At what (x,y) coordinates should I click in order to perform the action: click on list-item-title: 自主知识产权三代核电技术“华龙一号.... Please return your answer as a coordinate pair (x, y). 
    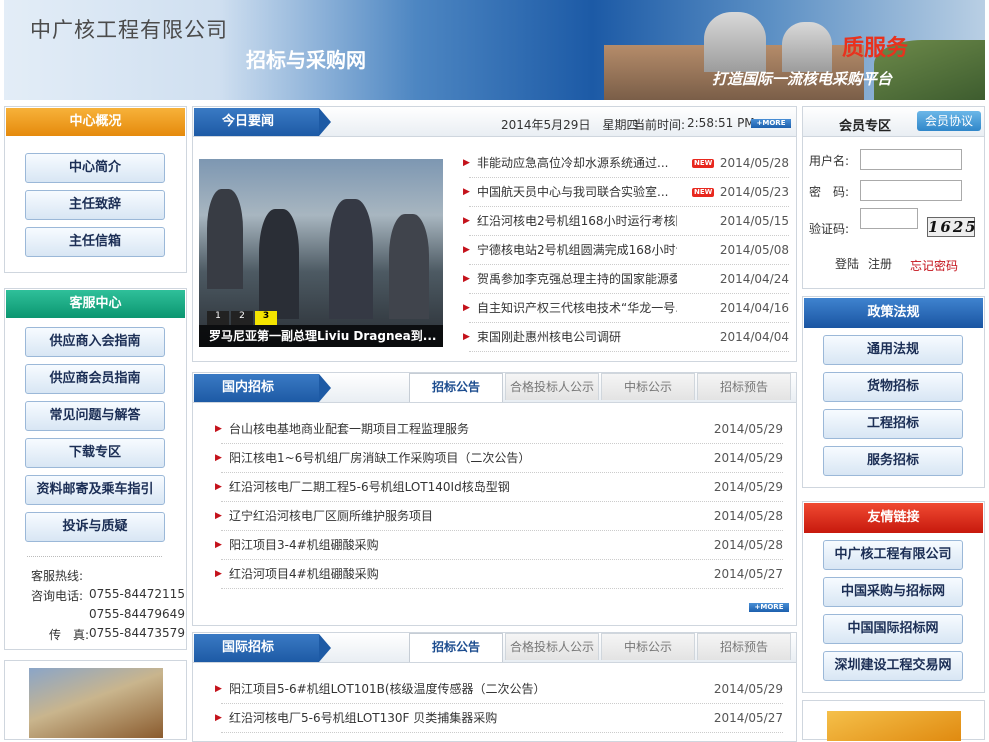
    Looking at the image, I should click on (577, 308).